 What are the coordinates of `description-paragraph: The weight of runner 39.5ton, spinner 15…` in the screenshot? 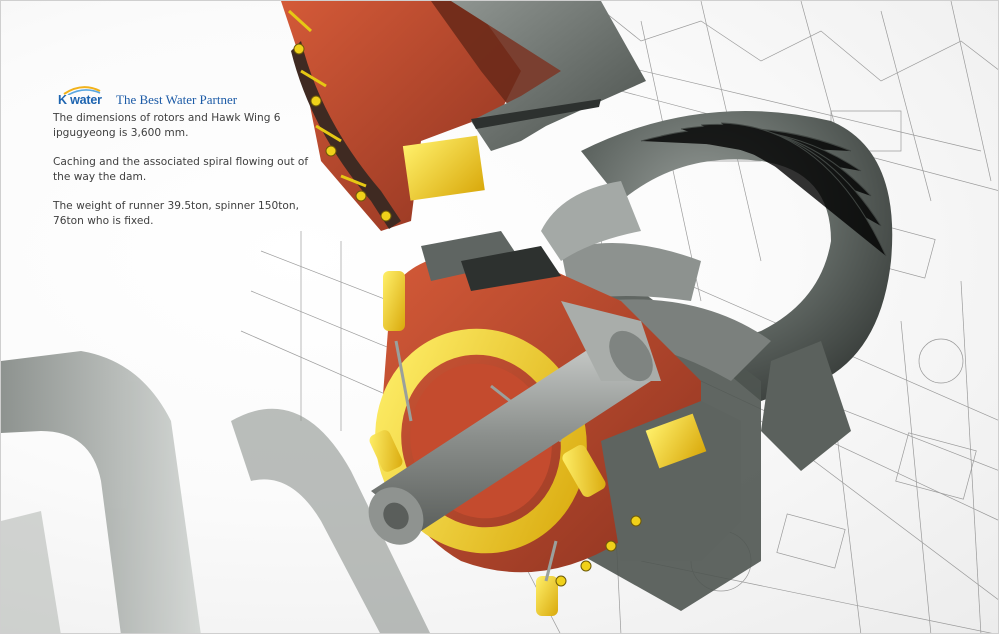 It's located at (176, 213).